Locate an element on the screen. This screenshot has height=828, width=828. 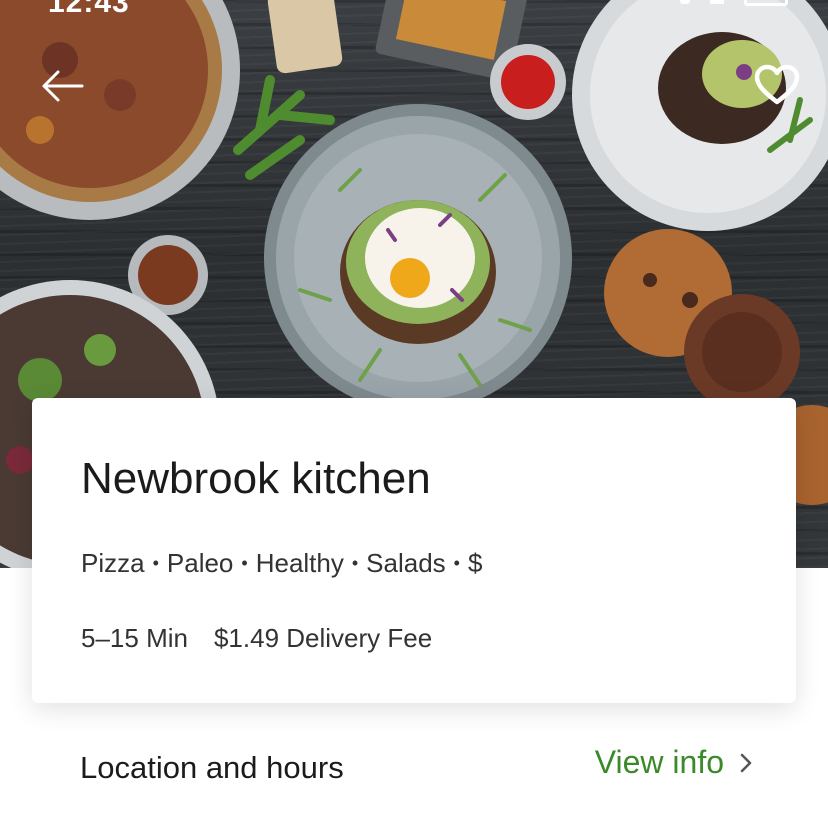
chevron-right-icon is located at coordinates (746, 763).